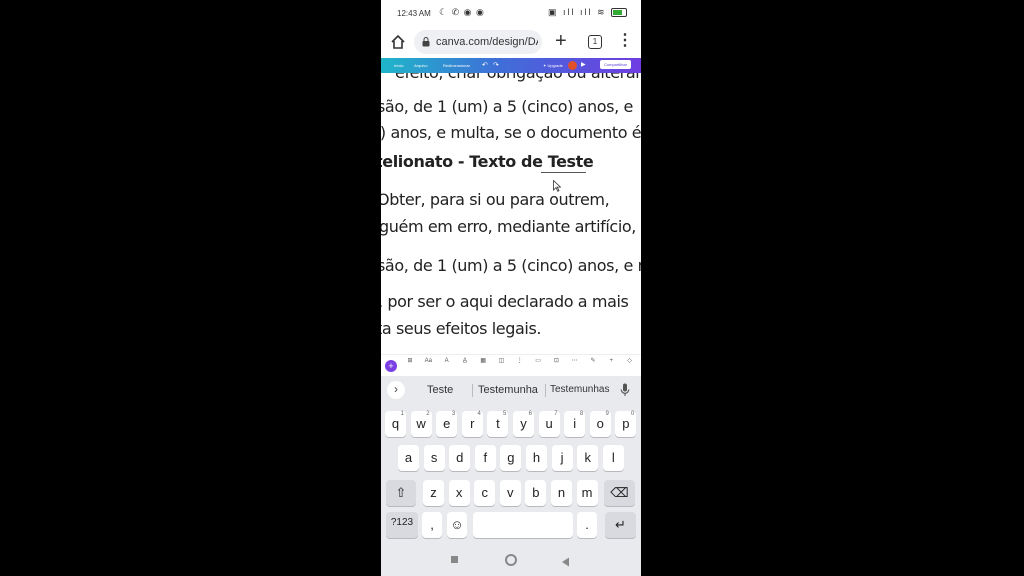  I want to click on document-line: são, de 1 (um) a 5 (cinco) anos, e, so click(507, 106).